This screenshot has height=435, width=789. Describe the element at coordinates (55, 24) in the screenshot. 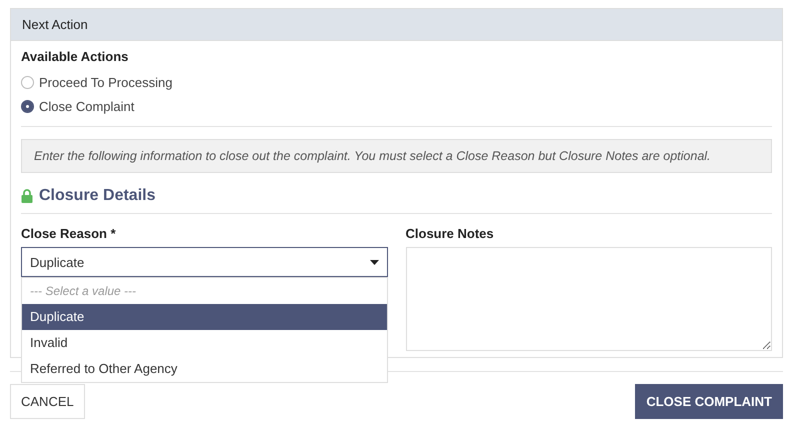

I see `panel-title: Next Action` at that location.